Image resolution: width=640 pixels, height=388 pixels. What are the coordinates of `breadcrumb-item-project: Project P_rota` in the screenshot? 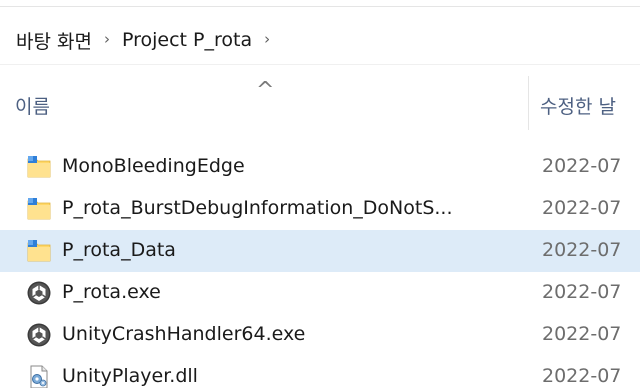 It's located at (187, 40).